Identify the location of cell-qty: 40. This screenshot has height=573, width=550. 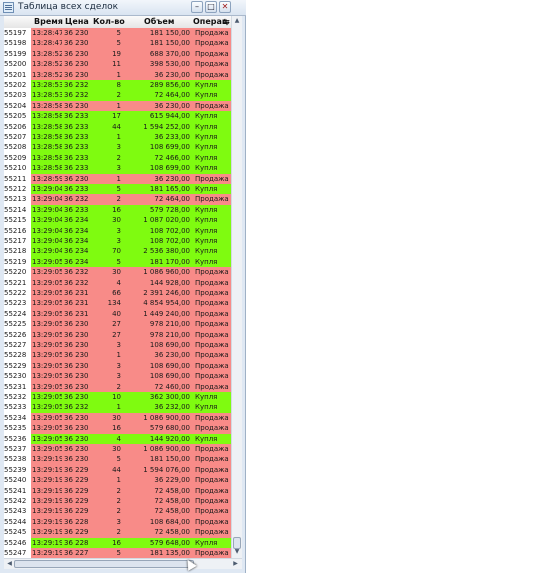
(107, 314).